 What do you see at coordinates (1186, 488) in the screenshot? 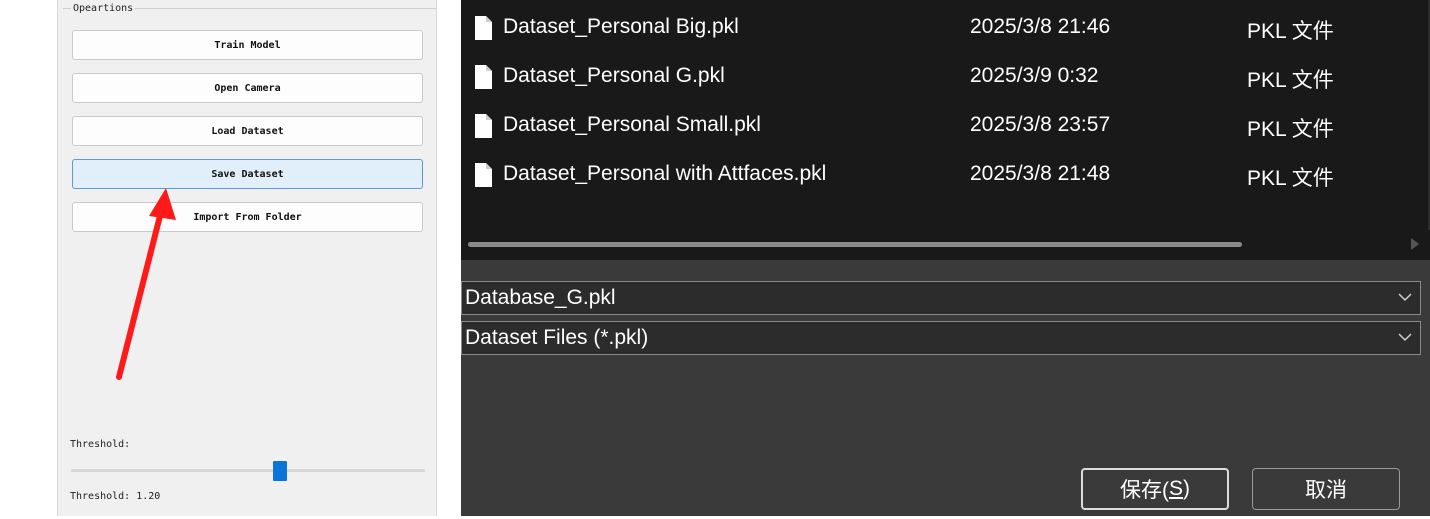
I see `save-label-end: )` at bounding box center [1186, 488].